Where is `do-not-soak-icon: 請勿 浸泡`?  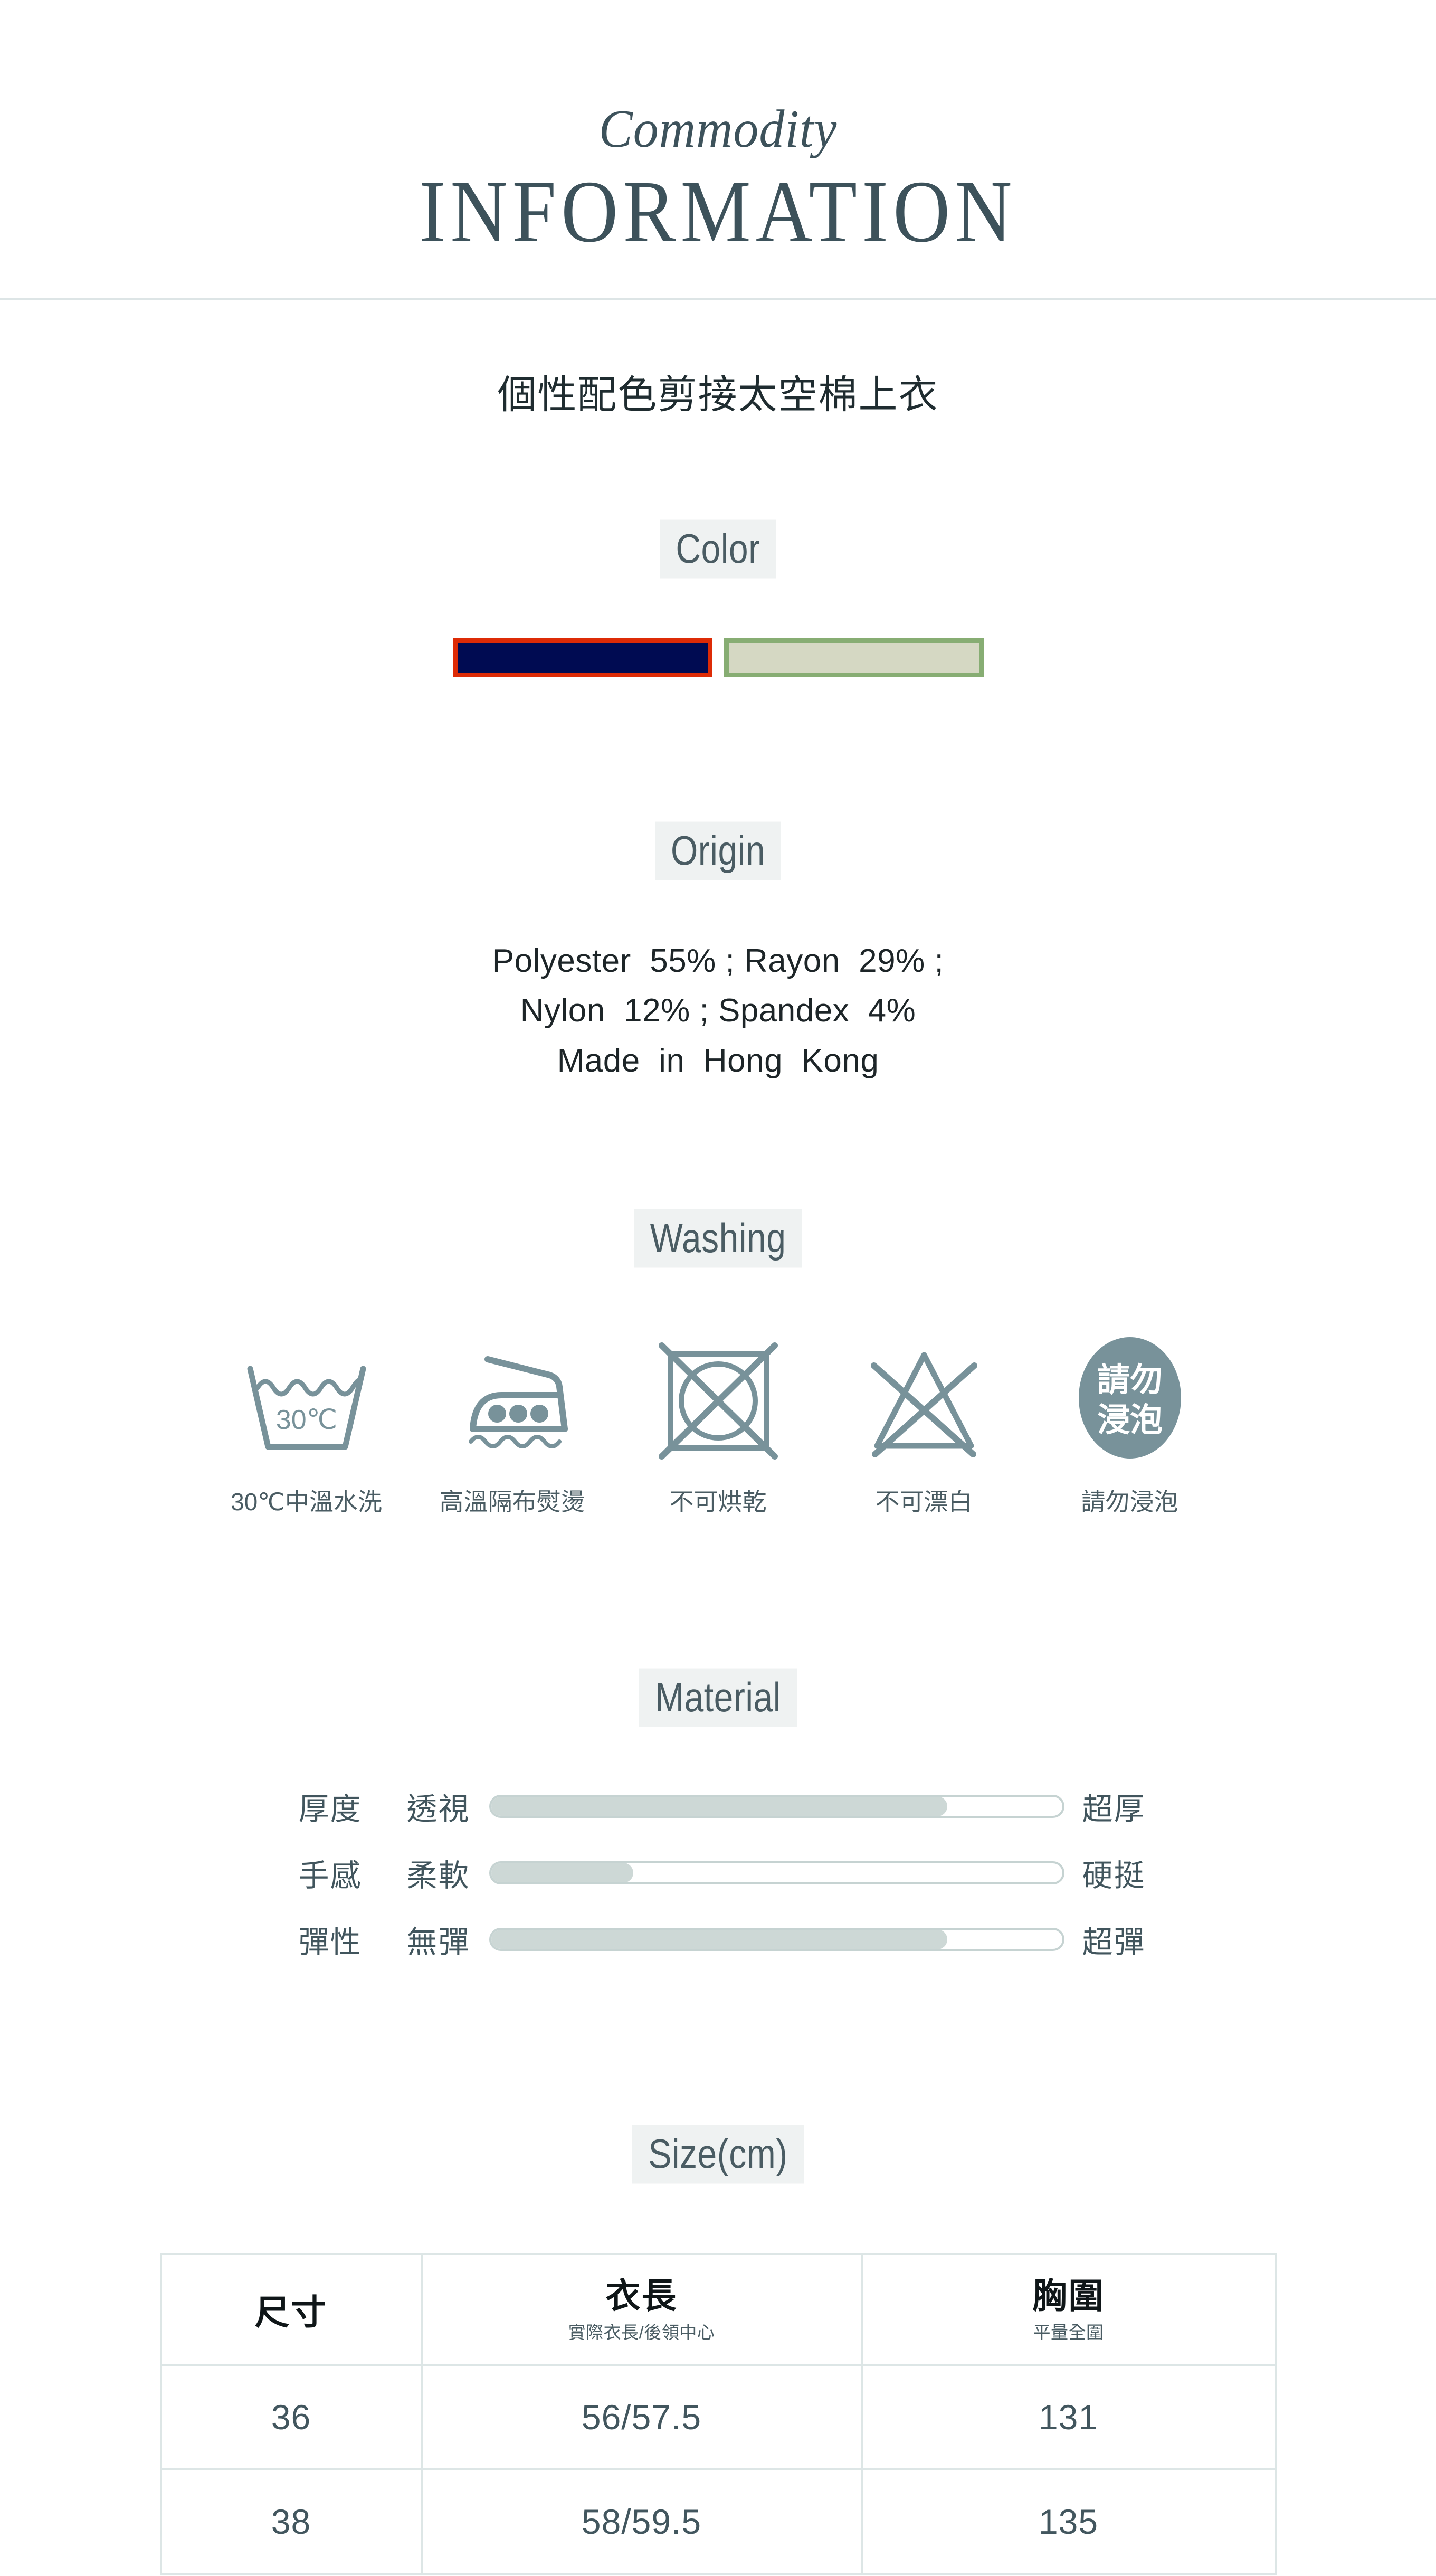 do-not-soak-icon: 請勿 浸泡 is located at coordinates (1130, 1394).